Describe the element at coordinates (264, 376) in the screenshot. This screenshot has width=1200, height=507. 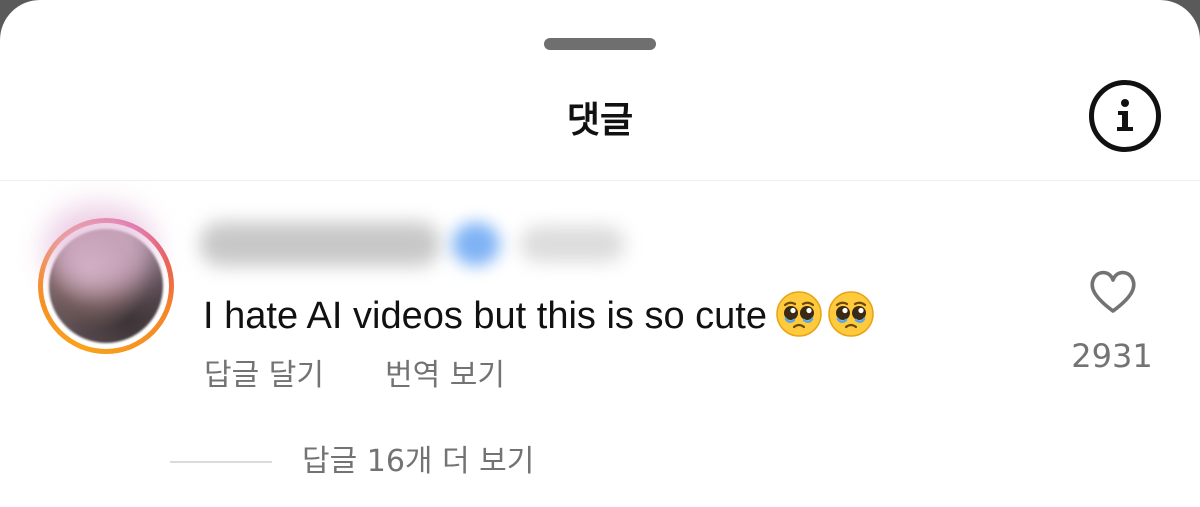
I see `reply-button: 답글 달기` at that location.